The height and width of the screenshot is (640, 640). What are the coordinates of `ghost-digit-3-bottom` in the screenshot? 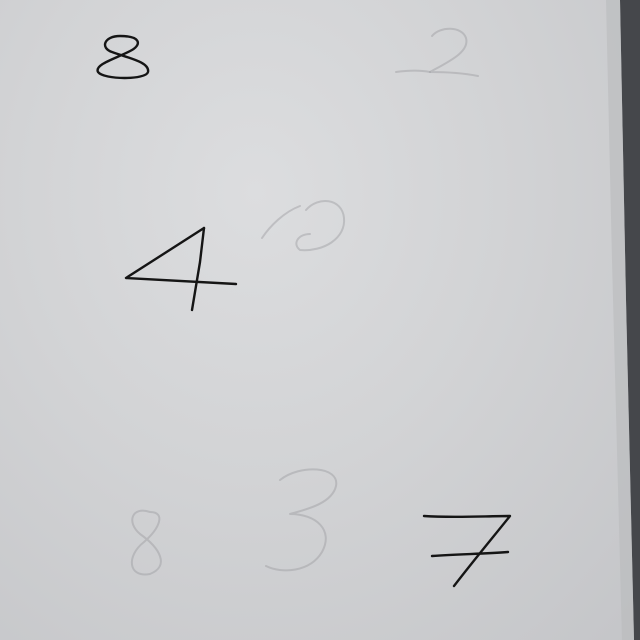 It's located at (301, 520).